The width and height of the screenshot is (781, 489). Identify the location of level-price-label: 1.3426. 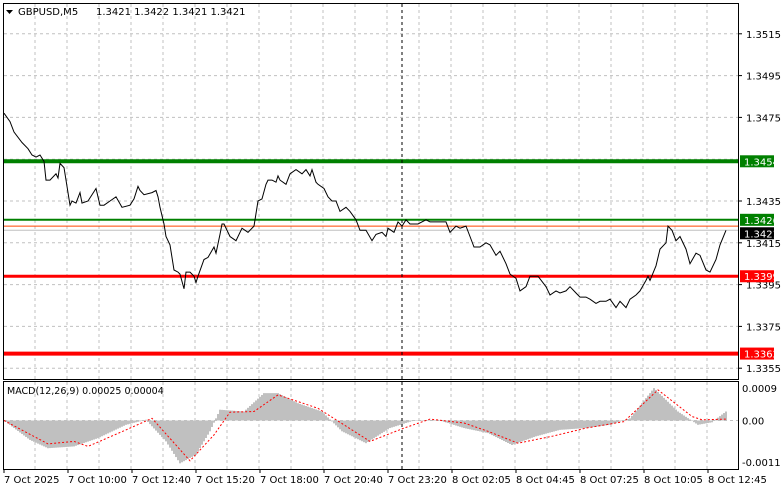
(761, 221).